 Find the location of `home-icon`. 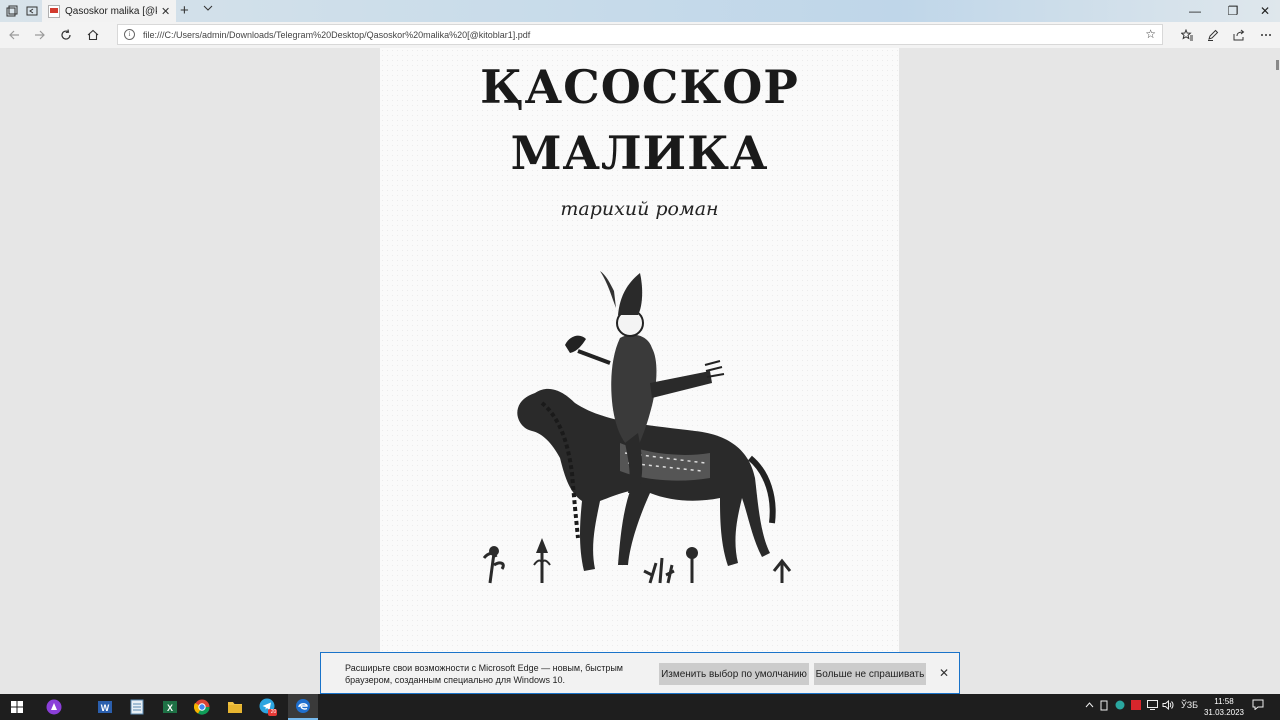

home-icon is located at coordinates (93, 35).